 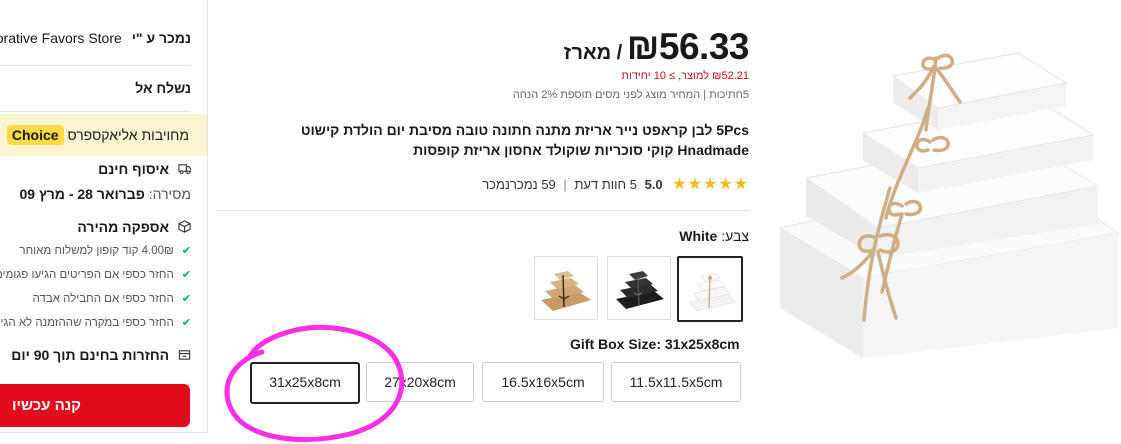 I want to click on price-unit: / מארז, so click(x=593, y=53).